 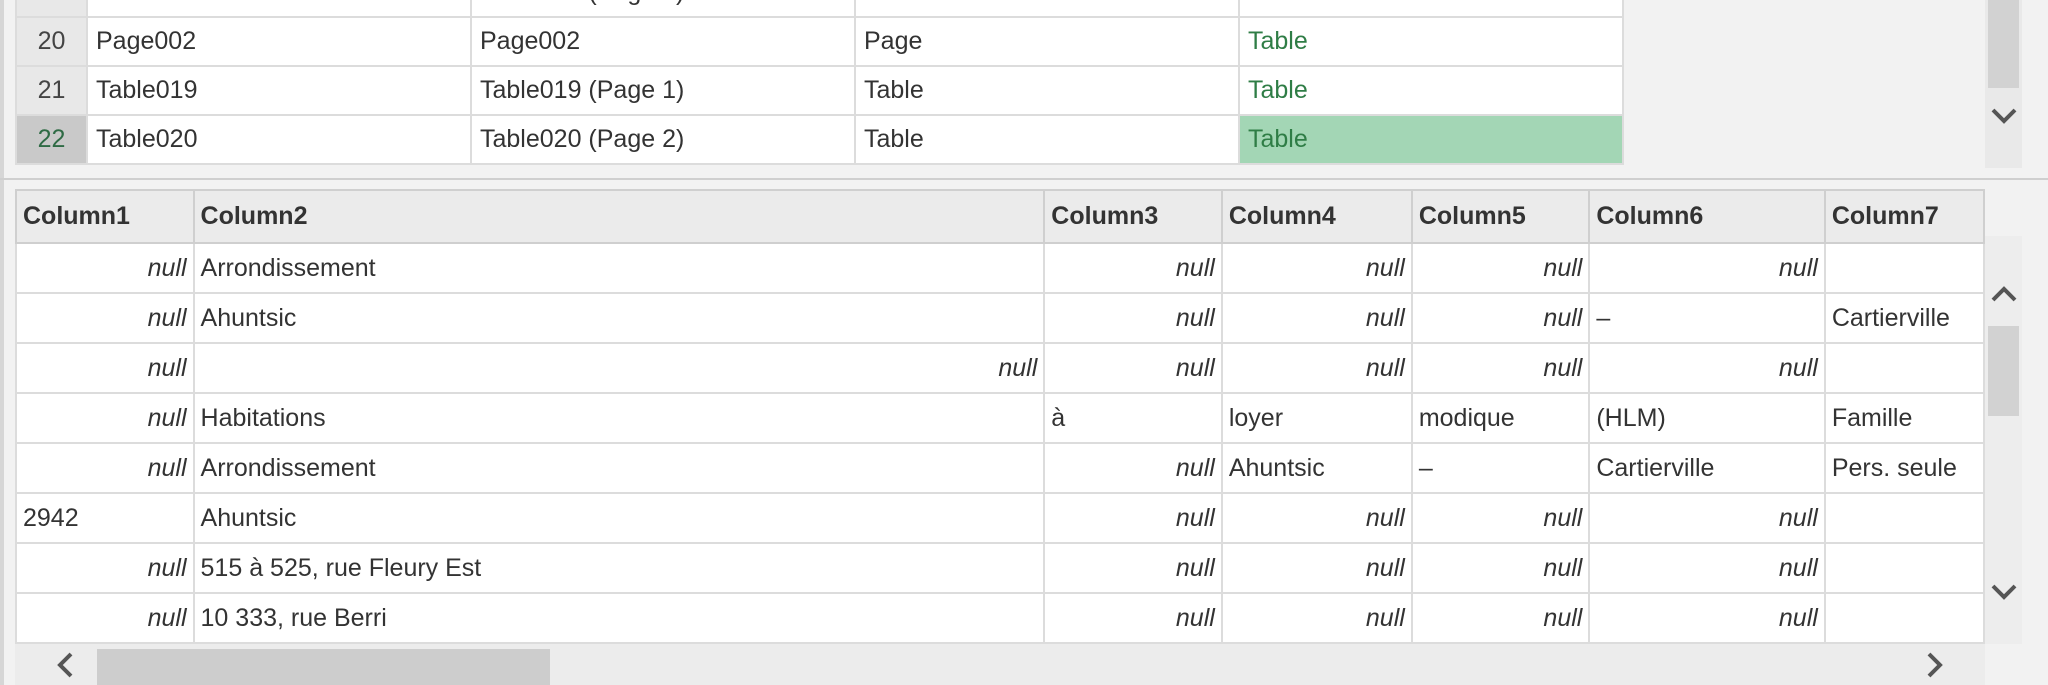 I want to click on navigator-cell-item-caption: Table020 (Page 2), so click(x=663, y=139).